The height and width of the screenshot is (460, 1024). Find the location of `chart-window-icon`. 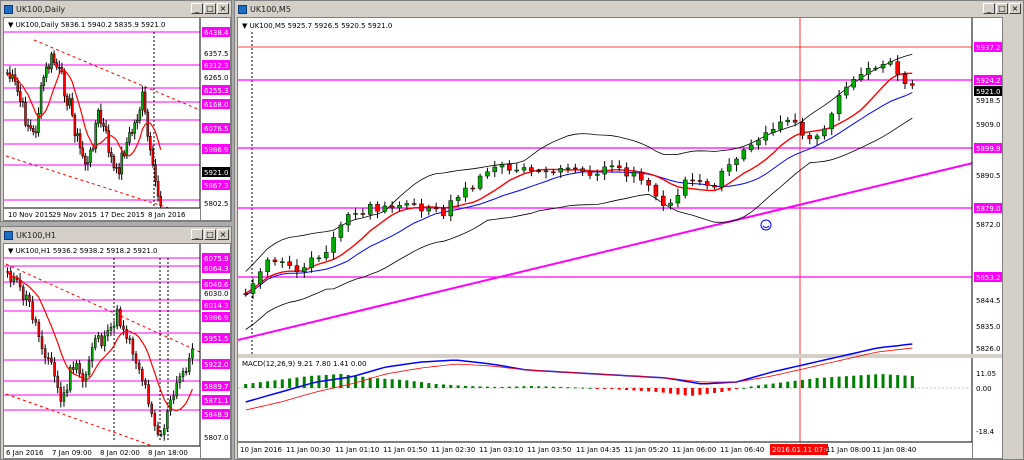

chart-window-icon is located at coordinates (8, 9).